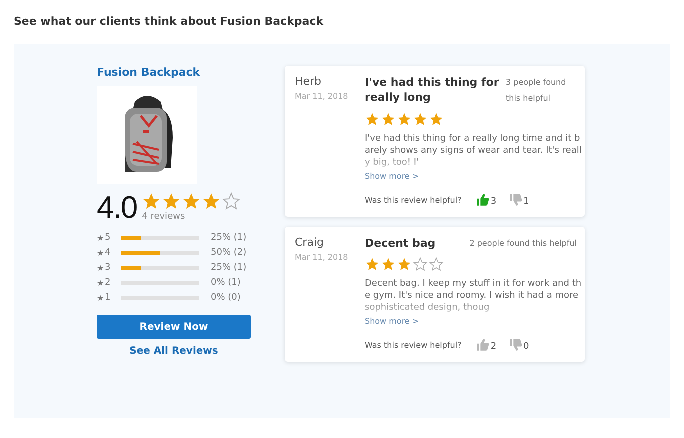 This screenshot has height=438, width=684. What do you see at coordinates (174, 327) in the screenshot?
I see `review-now-button: Review Now` at bounding box center [174, 327].